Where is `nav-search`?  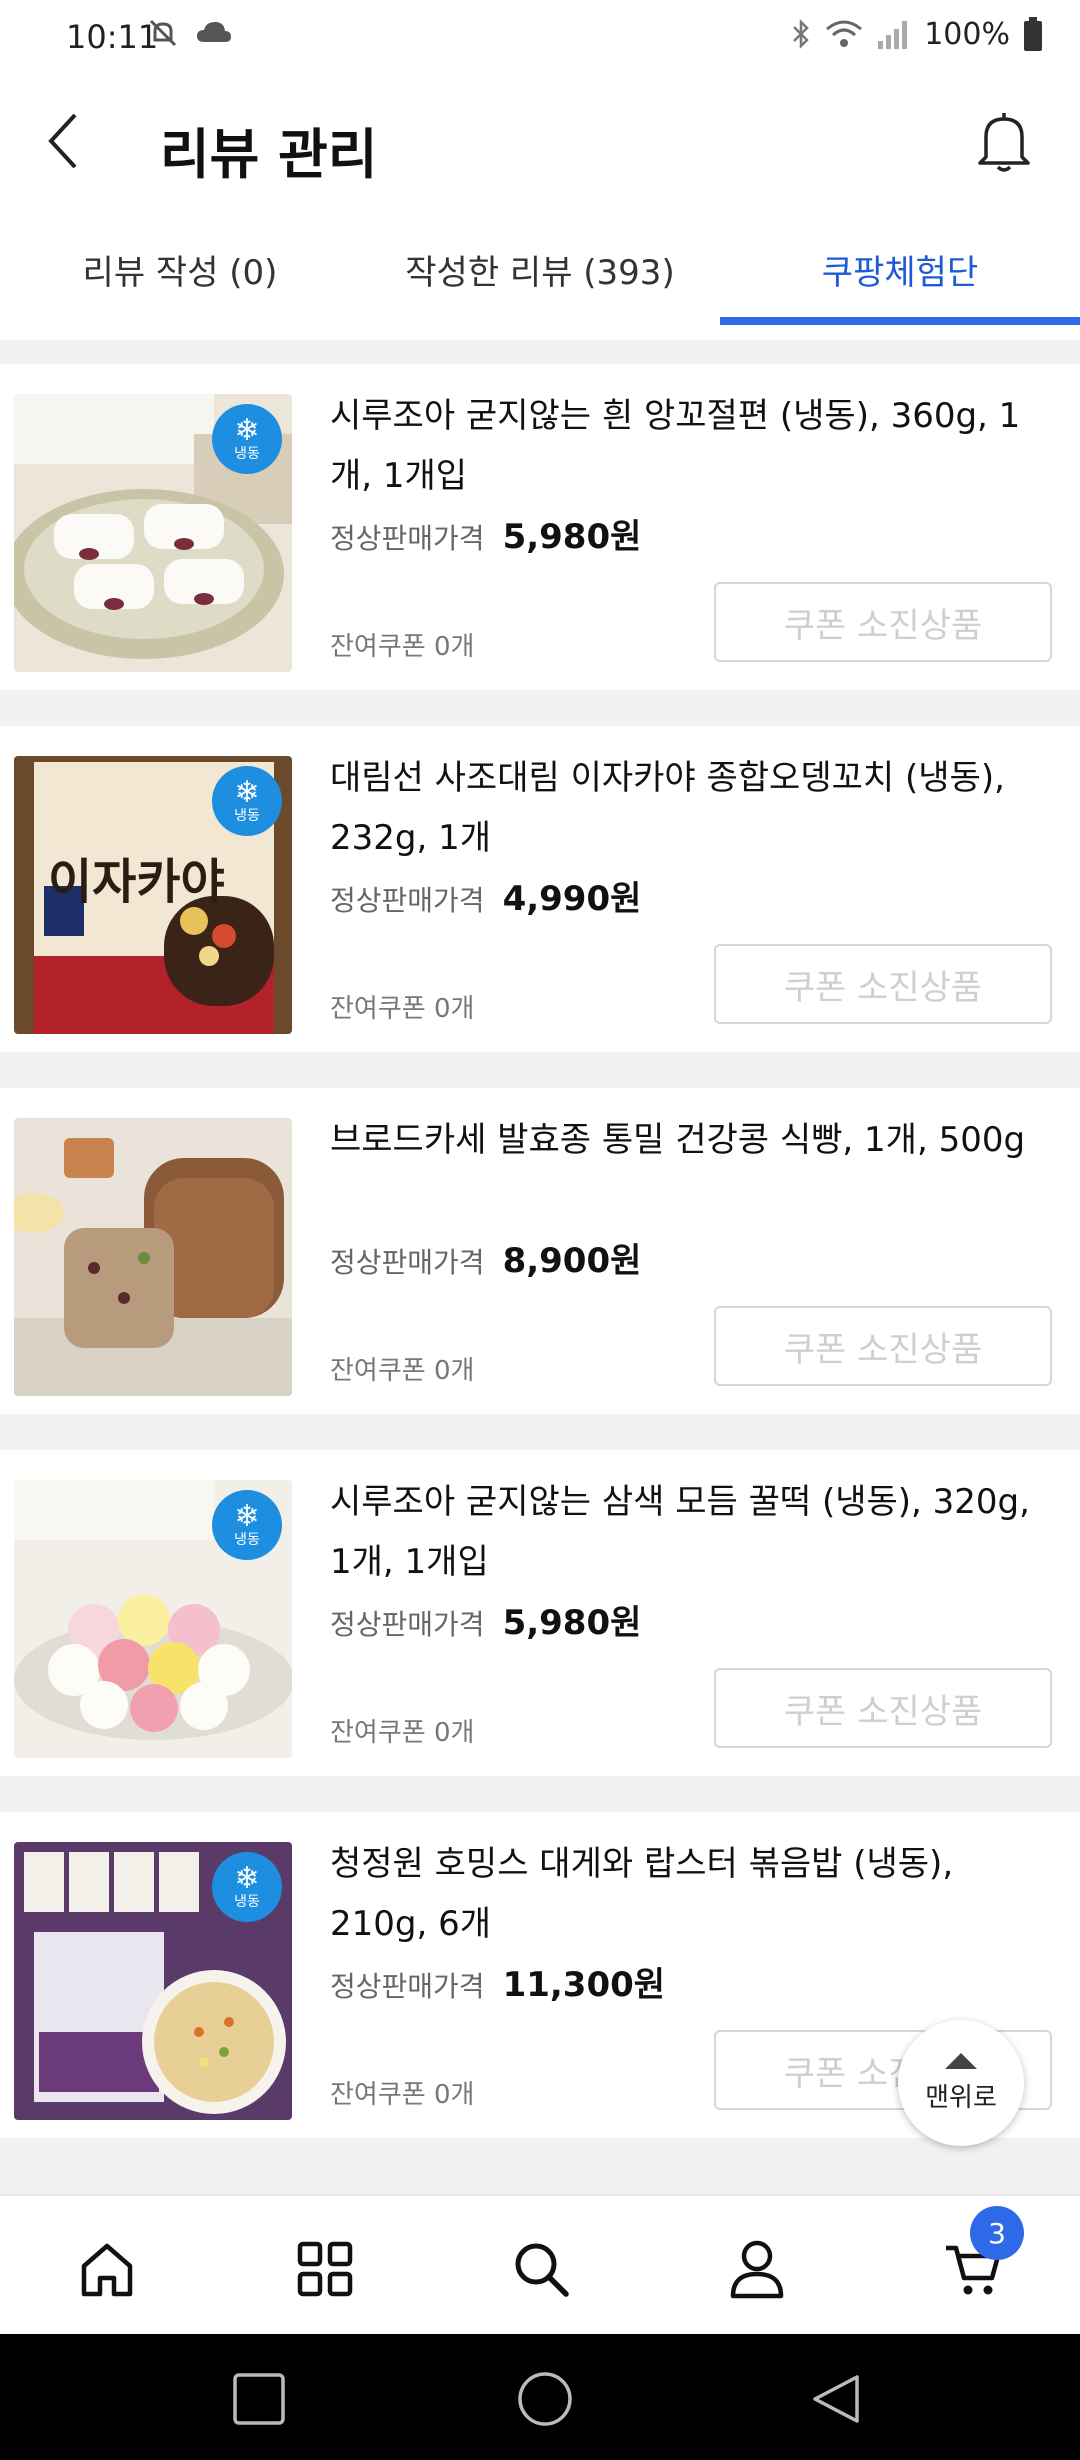 nav-search is located at coordinates (541, 2269).